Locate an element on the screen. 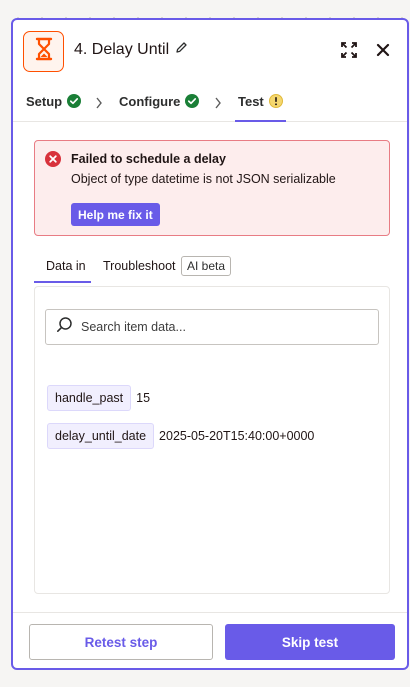 The width and height of the screenshot is (410, 687). search-box is located at coordinates (212, 327).